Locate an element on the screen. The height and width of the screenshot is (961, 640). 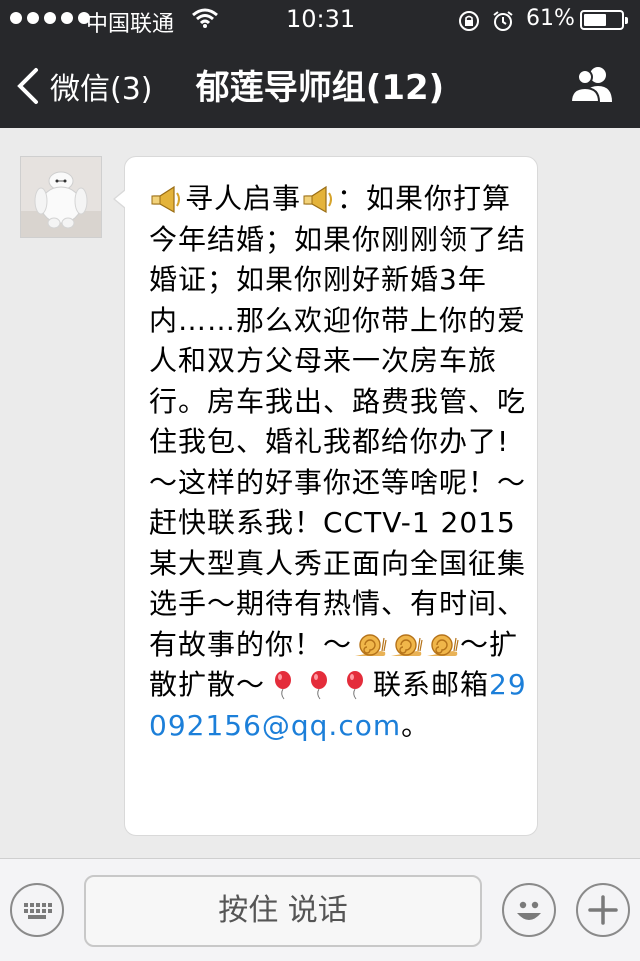
emoji-button is located at coordinates (529, 910).